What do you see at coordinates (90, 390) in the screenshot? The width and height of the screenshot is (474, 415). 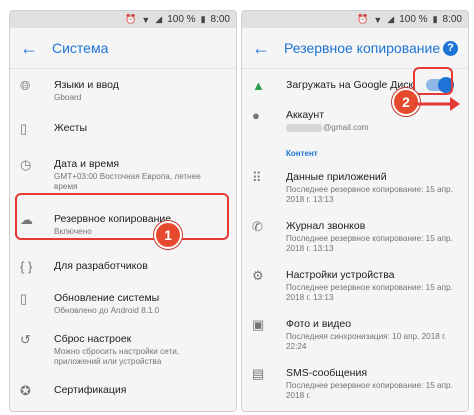 I see `item-title: Сертификация` at bounding box center [90, 390].